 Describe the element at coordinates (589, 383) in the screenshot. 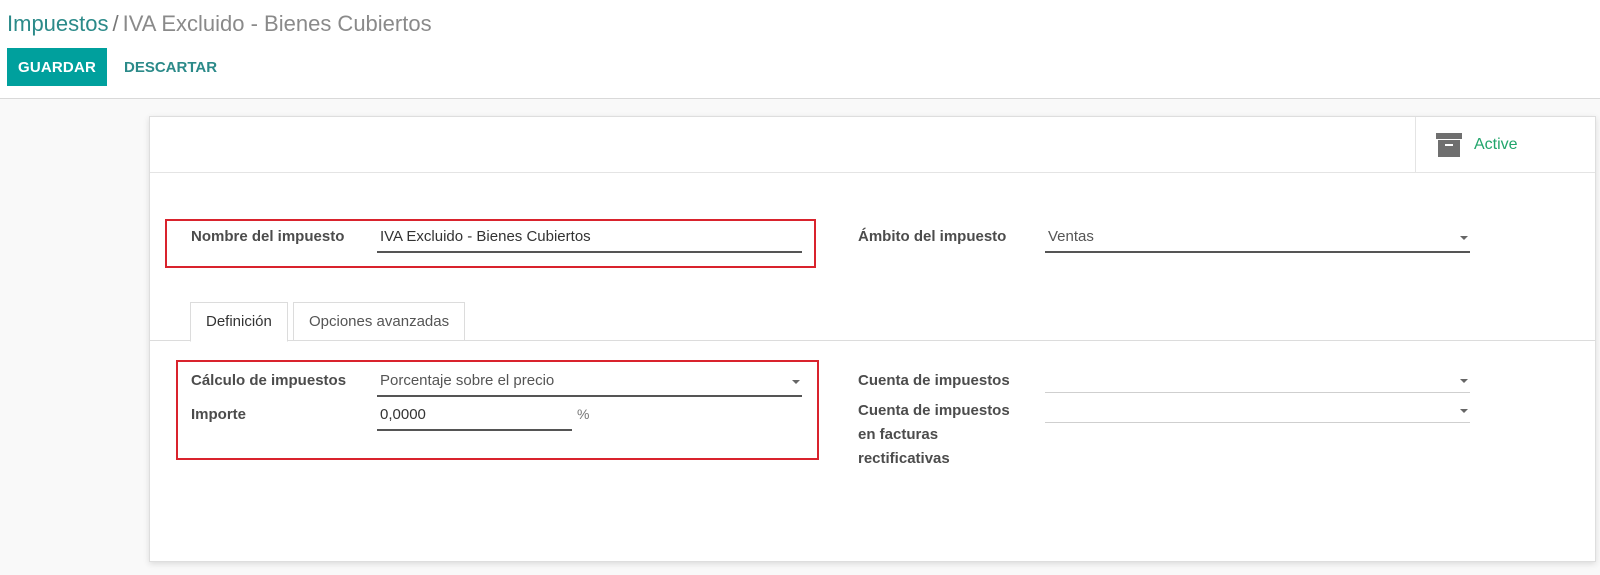

I see `tax-computation-select: Porcentaje sobre el precio` at that location.